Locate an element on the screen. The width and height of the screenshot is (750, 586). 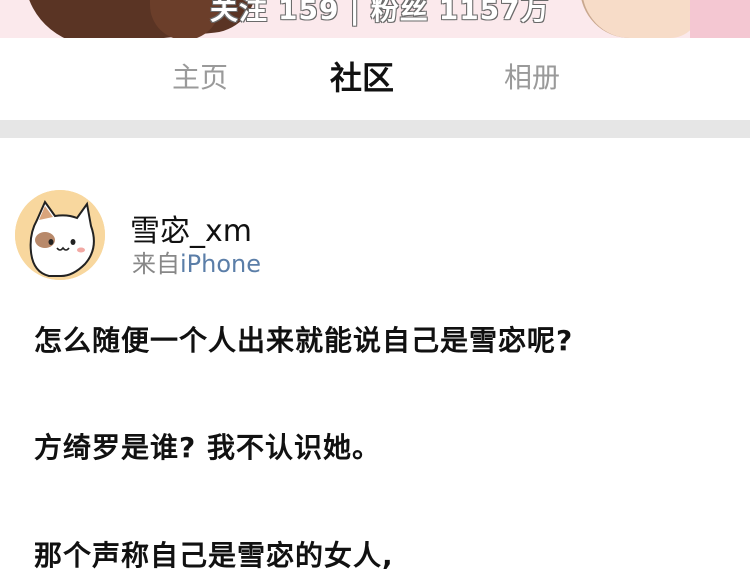
profile-banner: 关注 159 | 粉丝 1157万 is located at coordinates (375, 19).